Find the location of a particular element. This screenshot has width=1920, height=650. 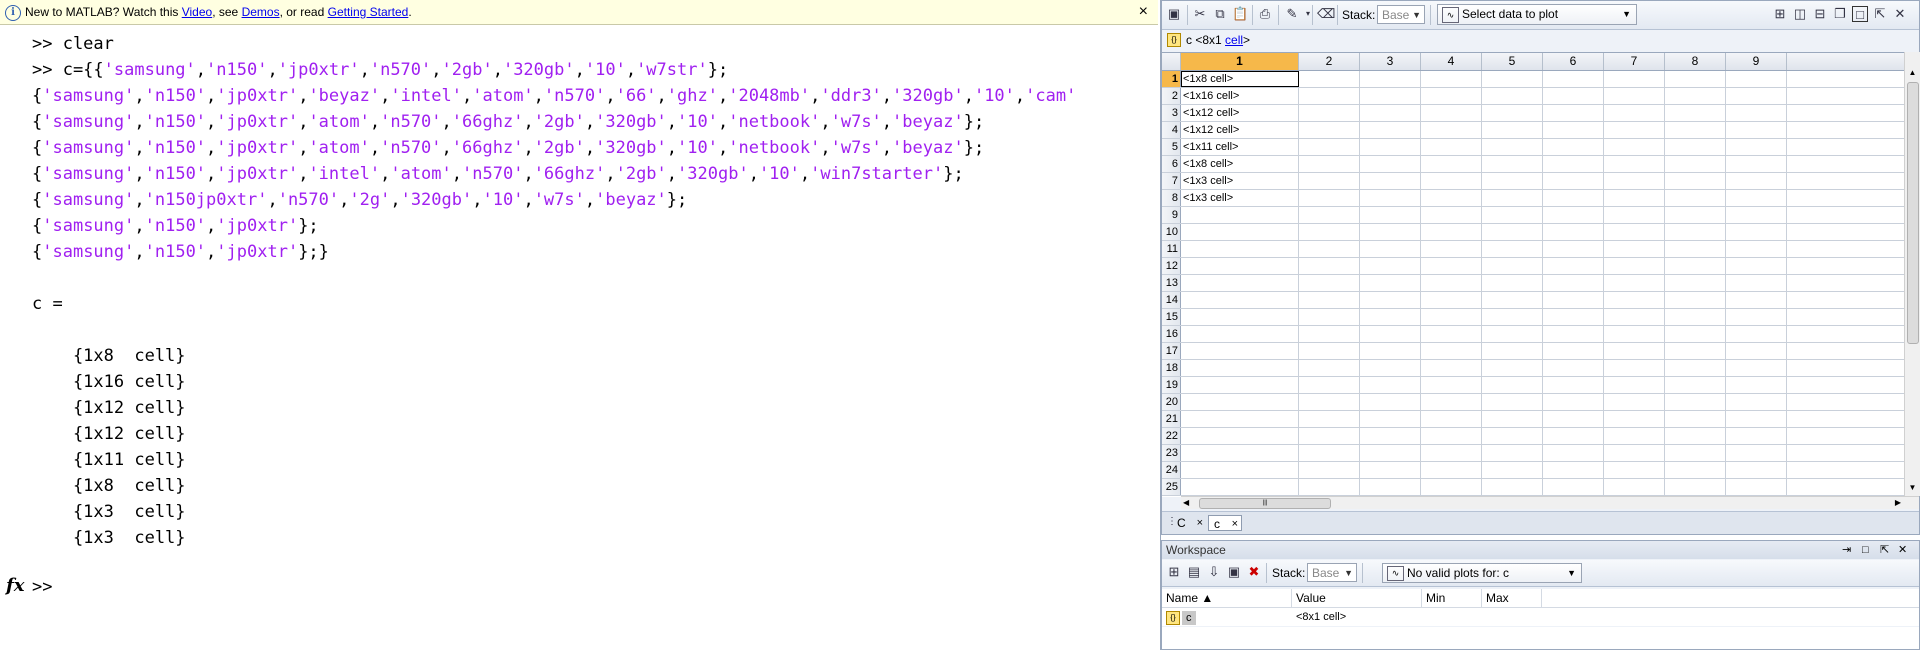

row-header: 19 is located at coordinates (1171, 385).